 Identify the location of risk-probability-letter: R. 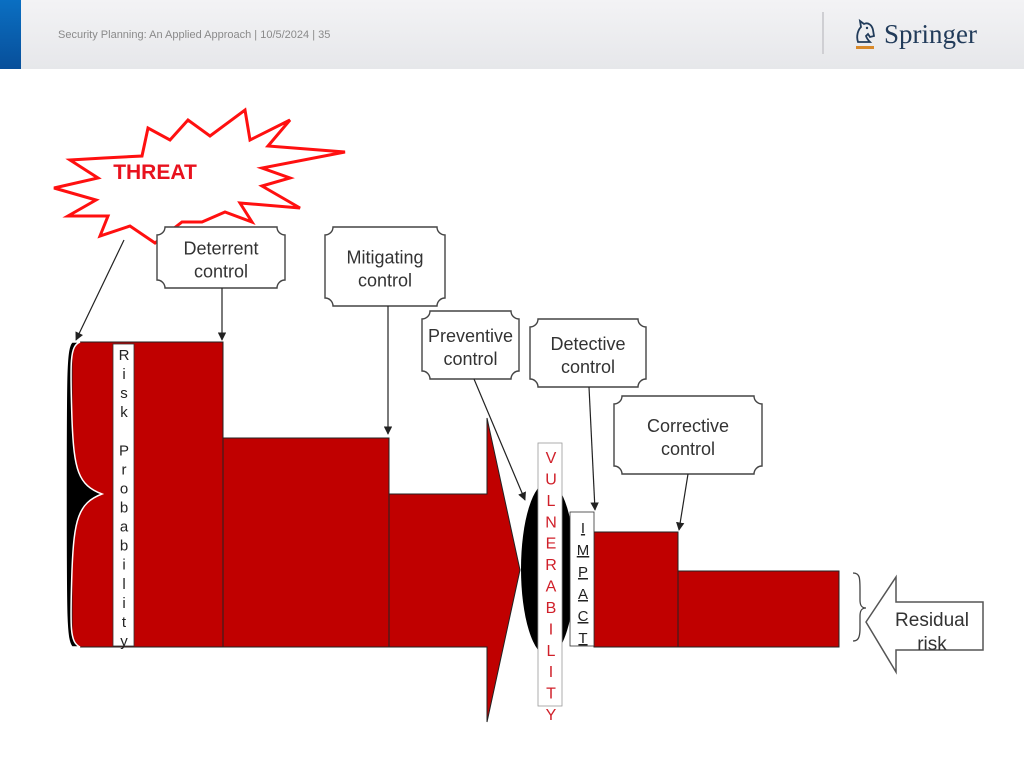
(124, 355).